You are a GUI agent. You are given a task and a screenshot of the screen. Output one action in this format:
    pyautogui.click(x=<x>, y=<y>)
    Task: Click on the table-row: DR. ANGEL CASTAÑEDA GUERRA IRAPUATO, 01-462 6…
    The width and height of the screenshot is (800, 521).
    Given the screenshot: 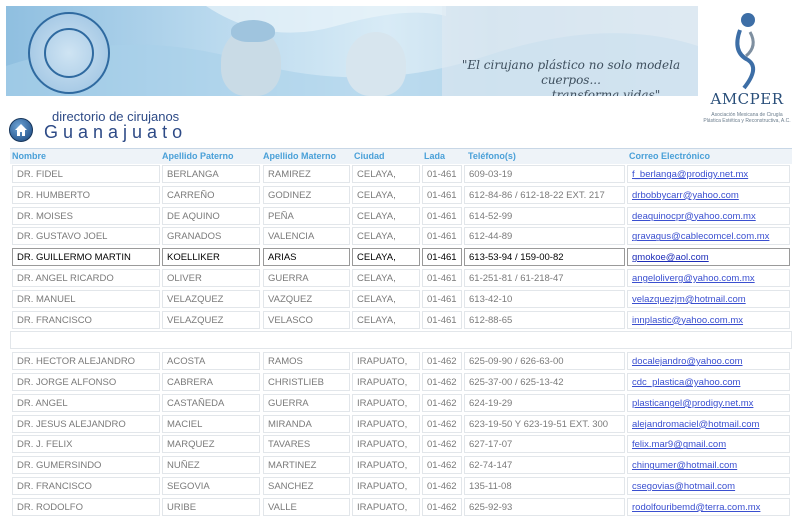 What is the action you would take?
    pyautogui.click(x=401, y=403)
    